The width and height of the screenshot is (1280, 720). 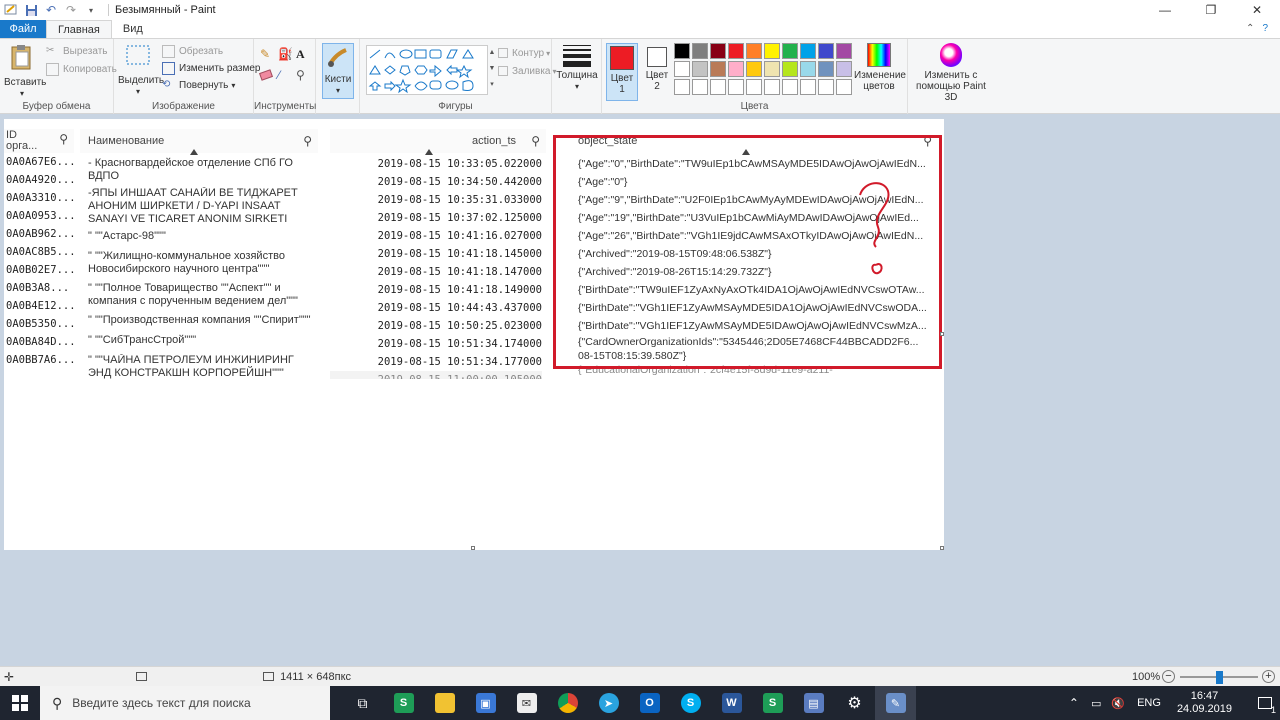 What do you see at coordinates (25, 71) in the screenshot?
I see `paste-button: Вставить ▾` at bounding box center [25, 71].